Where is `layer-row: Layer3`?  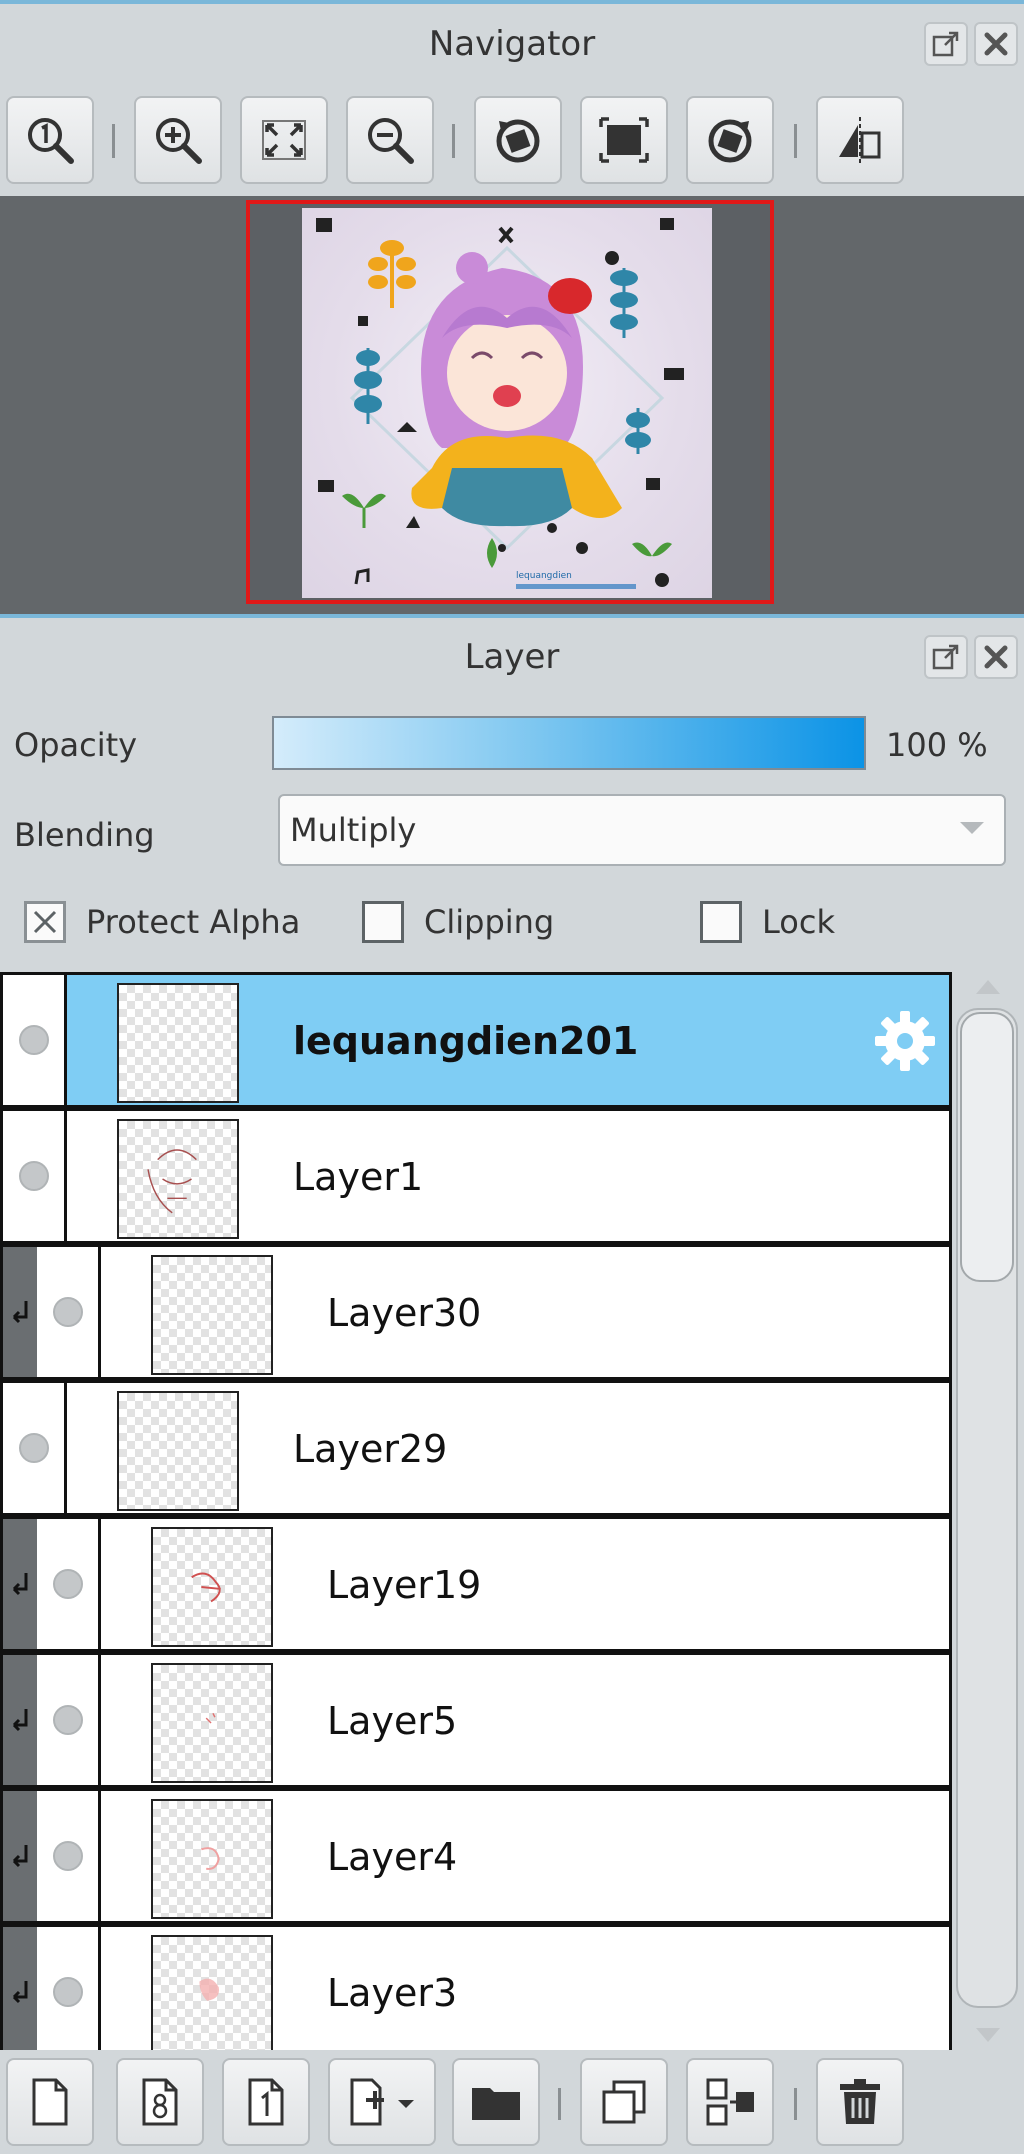 layer-row: Layer3 is located at coordinates (476, 1987).